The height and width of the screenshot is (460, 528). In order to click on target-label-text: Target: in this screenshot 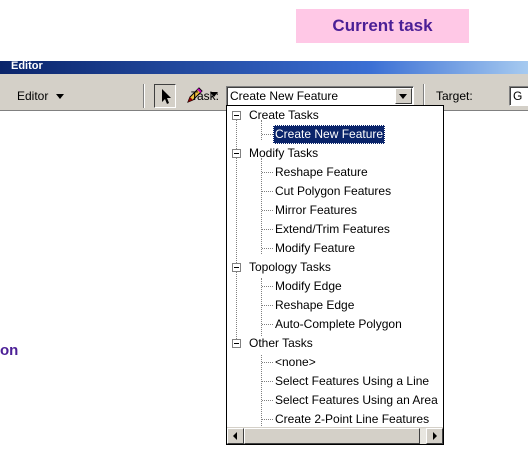, I will do `click(454, 96)`.